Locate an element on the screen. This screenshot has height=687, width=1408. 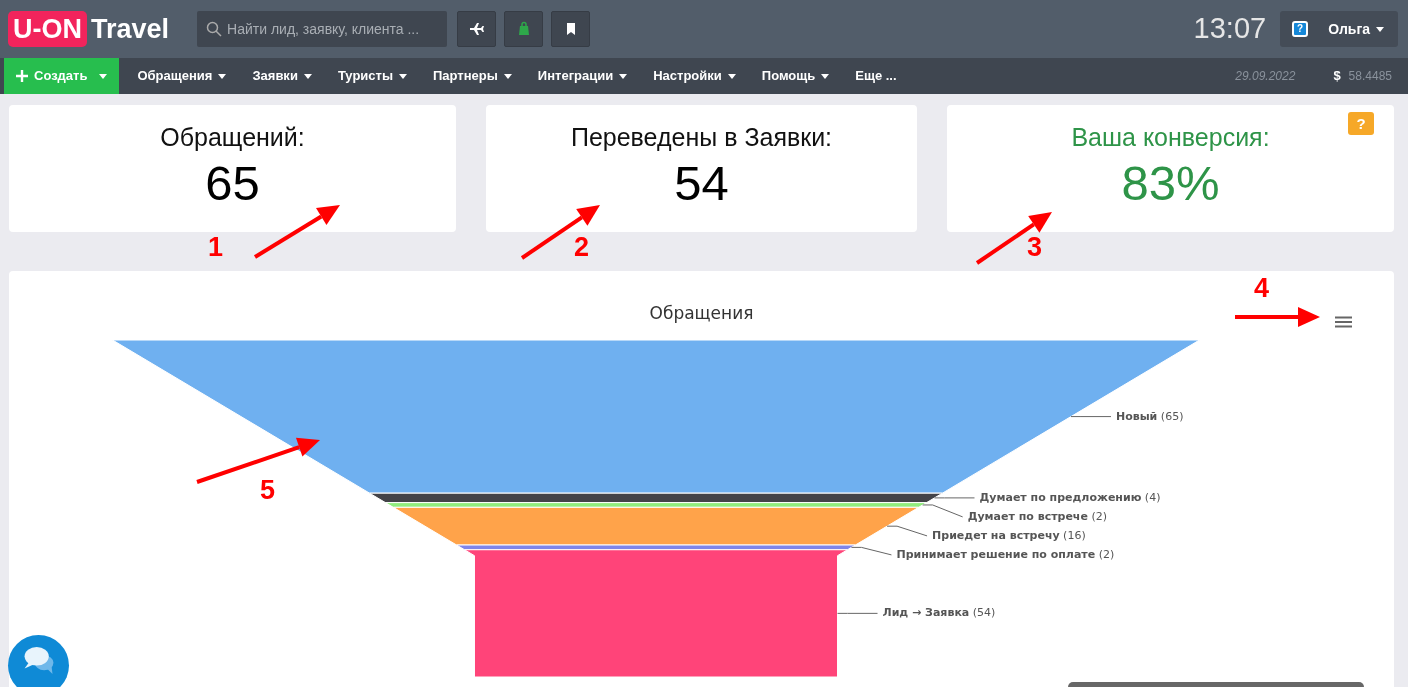
plus-icon is located at coordinates (22, 76).